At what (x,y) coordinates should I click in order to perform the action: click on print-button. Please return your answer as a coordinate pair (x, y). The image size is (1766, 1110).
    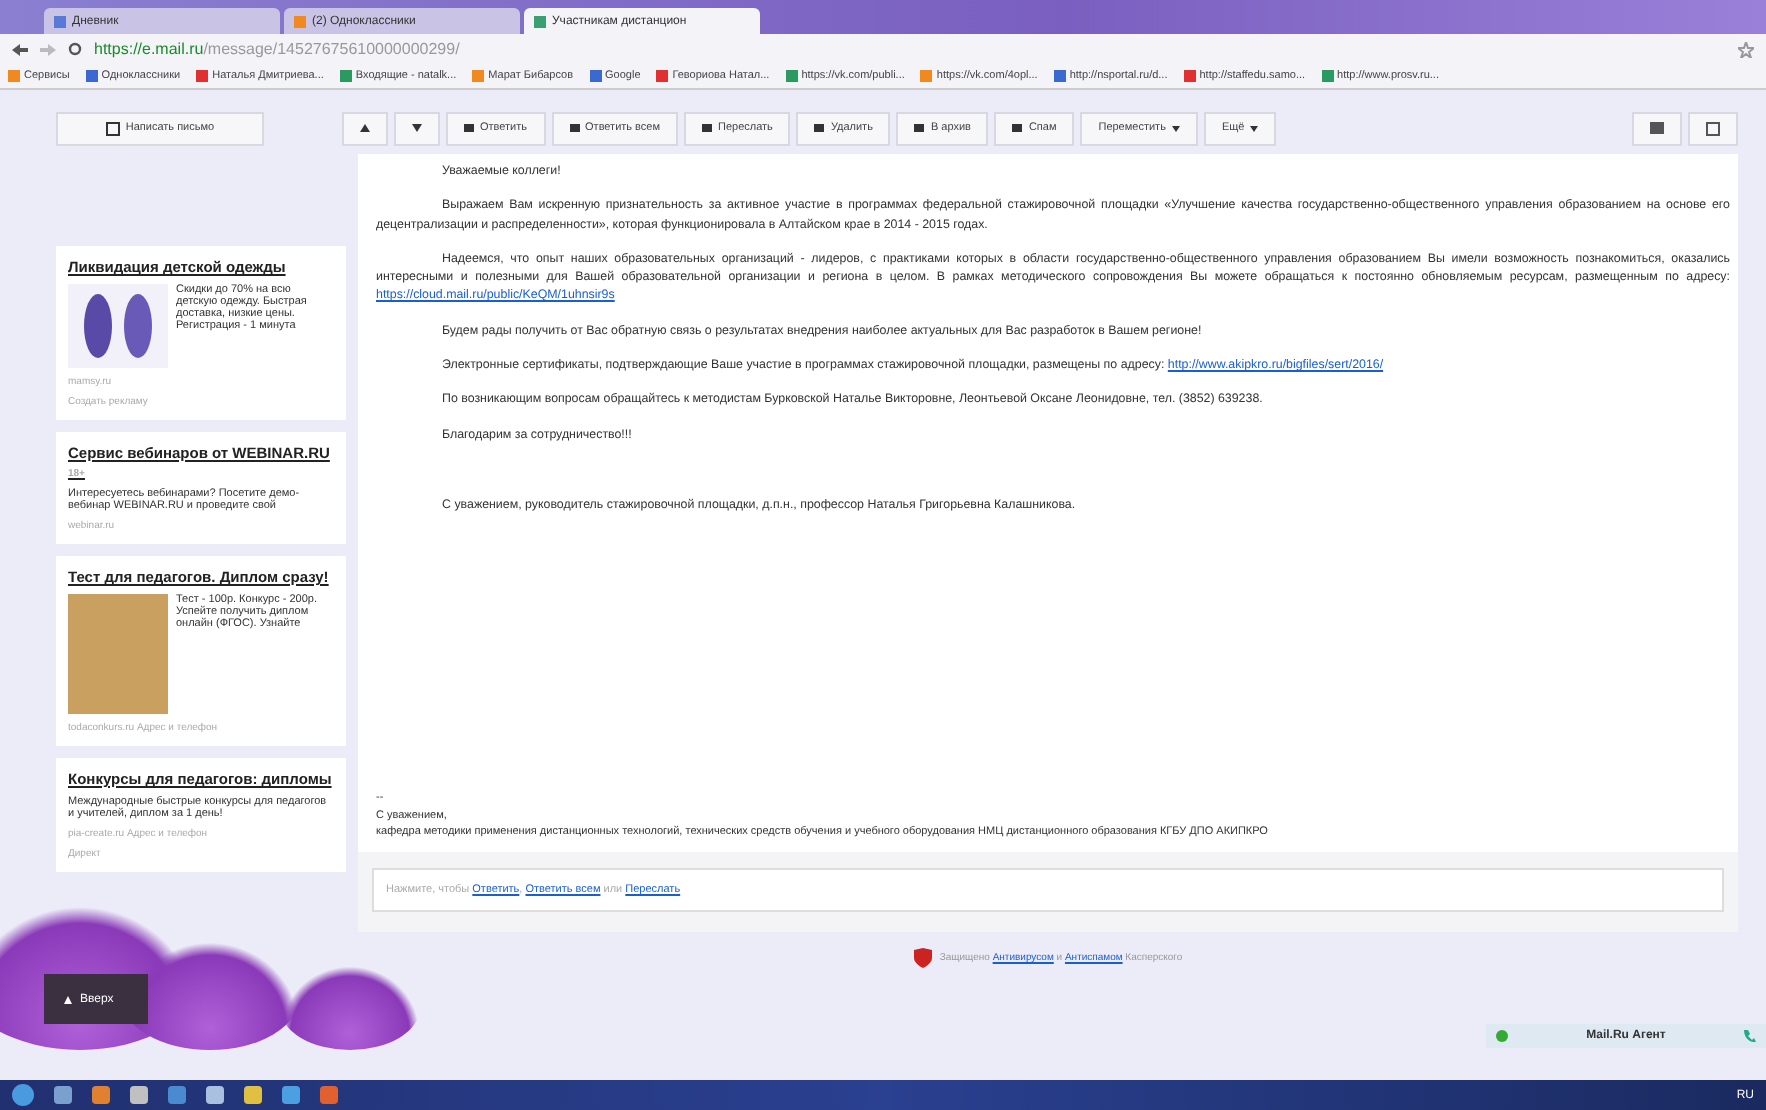
    Looking at the image, I should click on (1657, 128).